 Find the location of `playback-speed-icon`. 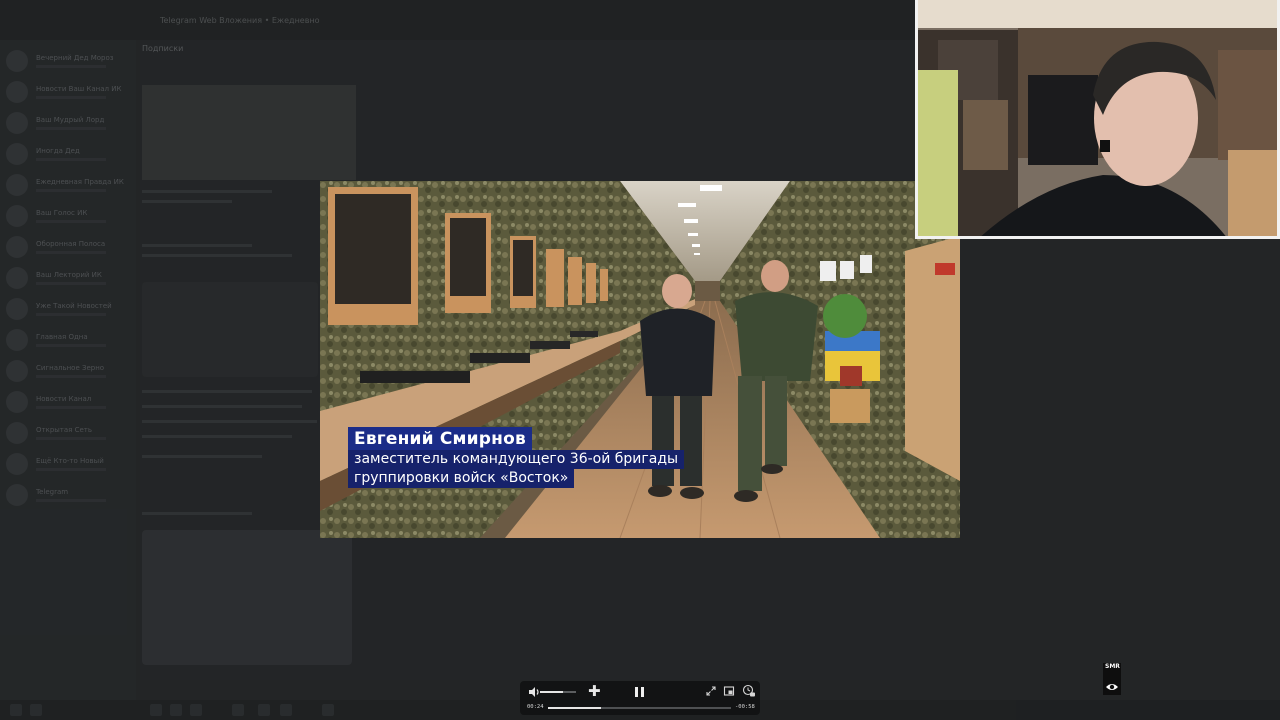

playback-speed-icon is located at coordinates (749, 691).